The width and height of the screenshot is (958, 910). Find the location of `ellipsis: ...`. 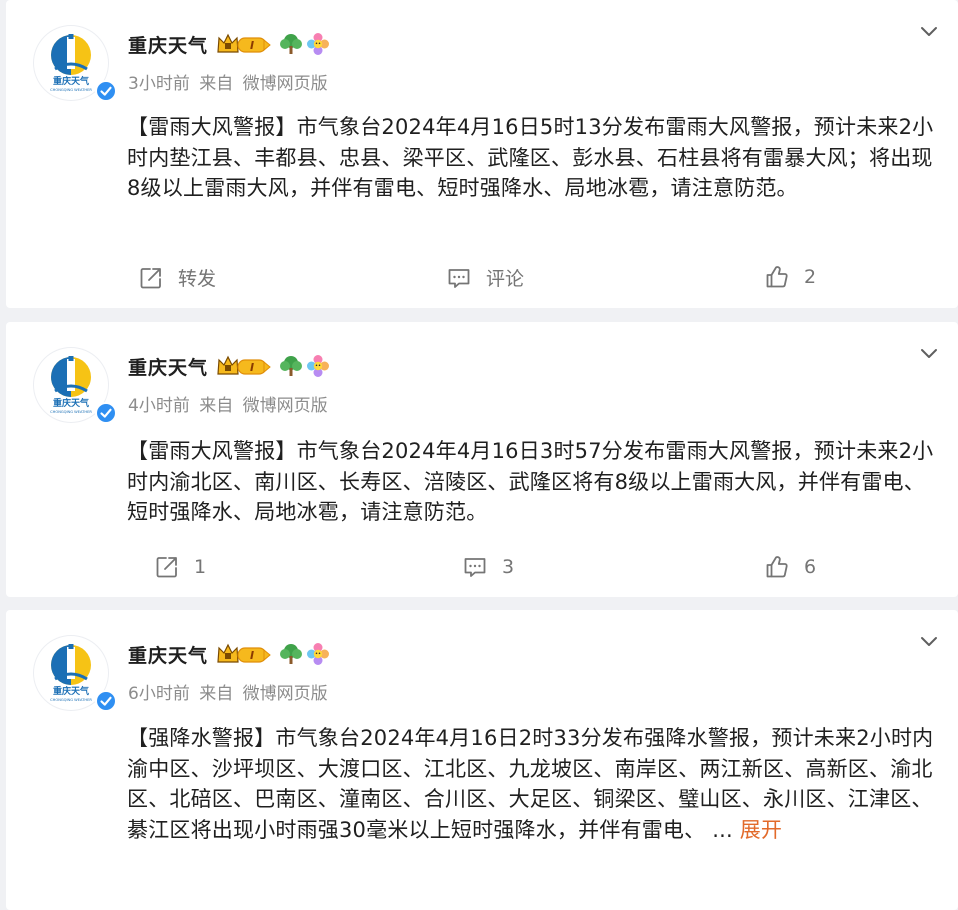

ellipsis: ... is located at coordinates (719, 829).